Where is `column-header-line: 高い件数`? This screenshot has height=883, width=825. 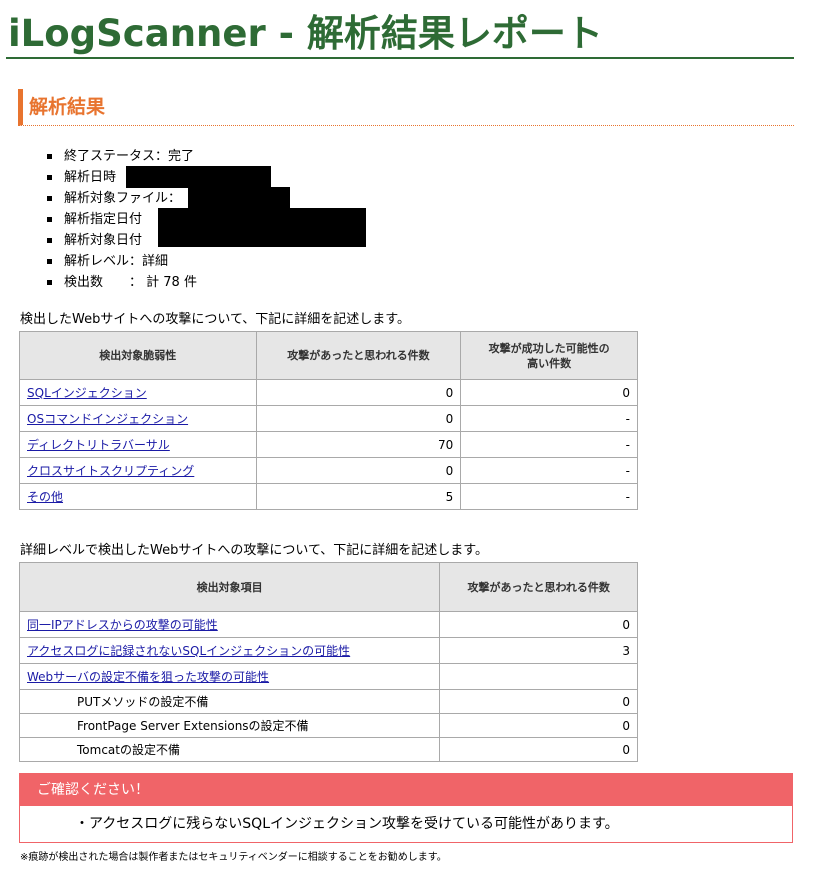
column-header-line: 高い件数 is located at coordinates (549, 363).